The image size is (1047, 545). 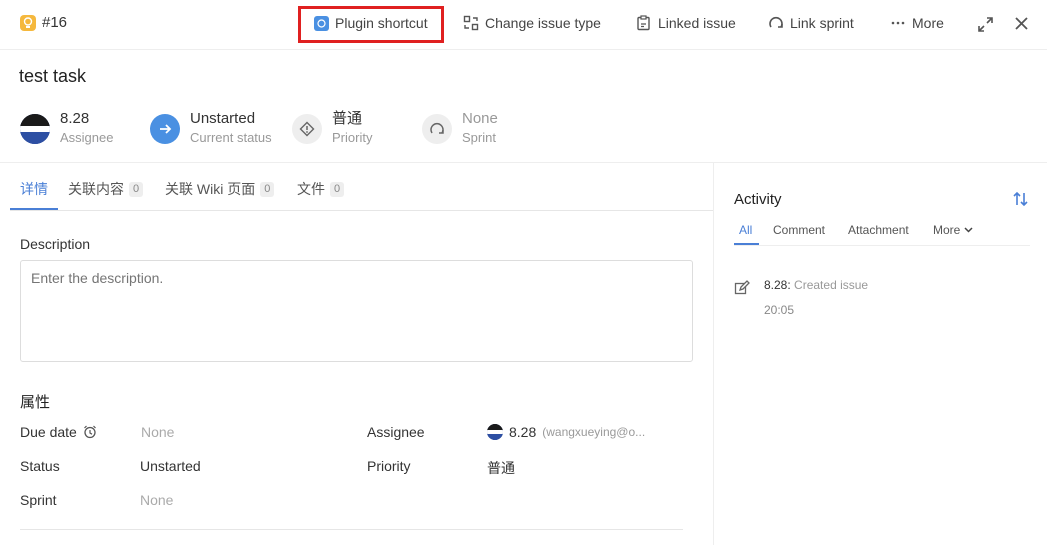 I want to click on lightbulb-icon, so click(x=28, y=22).